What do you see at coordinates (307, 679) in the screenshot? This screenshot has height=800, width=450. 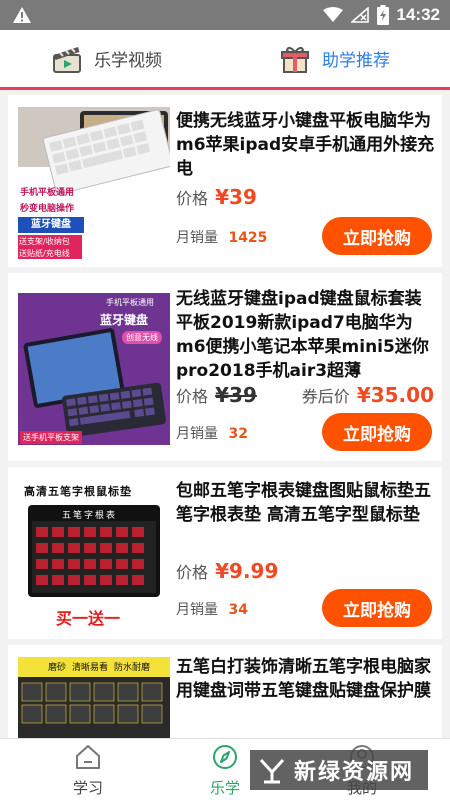 I see `product-title: 五笔白打装饰清晰五笔字根电脑家用键盘词带五笔键盘贴键盘保护膜` at bounding box center [307, 679].